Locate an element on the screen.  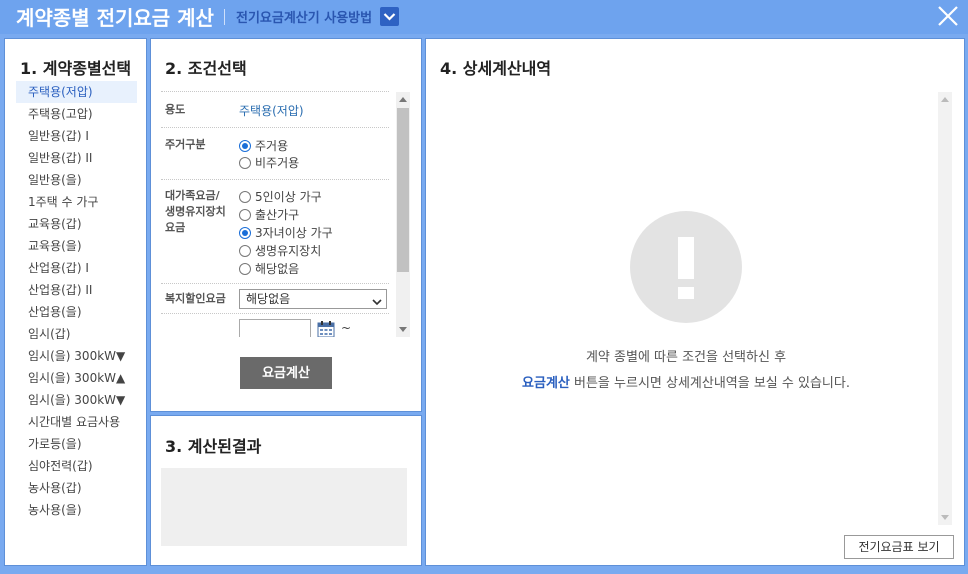
title-bar: 계약종별 전기요금 계산 전기요금계산기 사용방법 is located at coordinates (484, 17).